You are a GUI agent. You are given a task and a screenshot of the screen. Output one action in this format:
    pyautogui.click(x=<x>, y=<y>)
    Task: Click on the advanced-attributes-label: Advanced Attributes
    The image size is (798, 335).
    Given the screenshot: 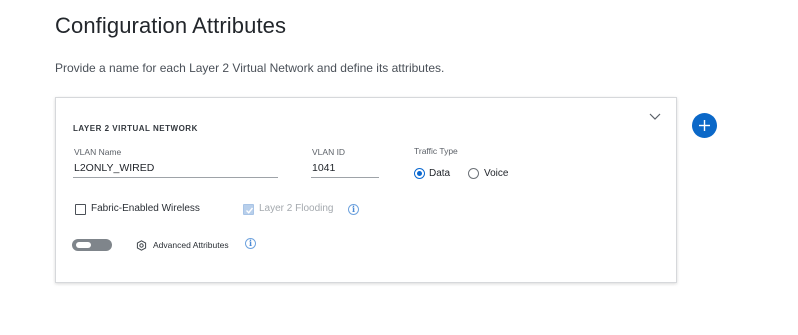 What is the action you would take?
    pyautogui.click(x=191, y=245)
    